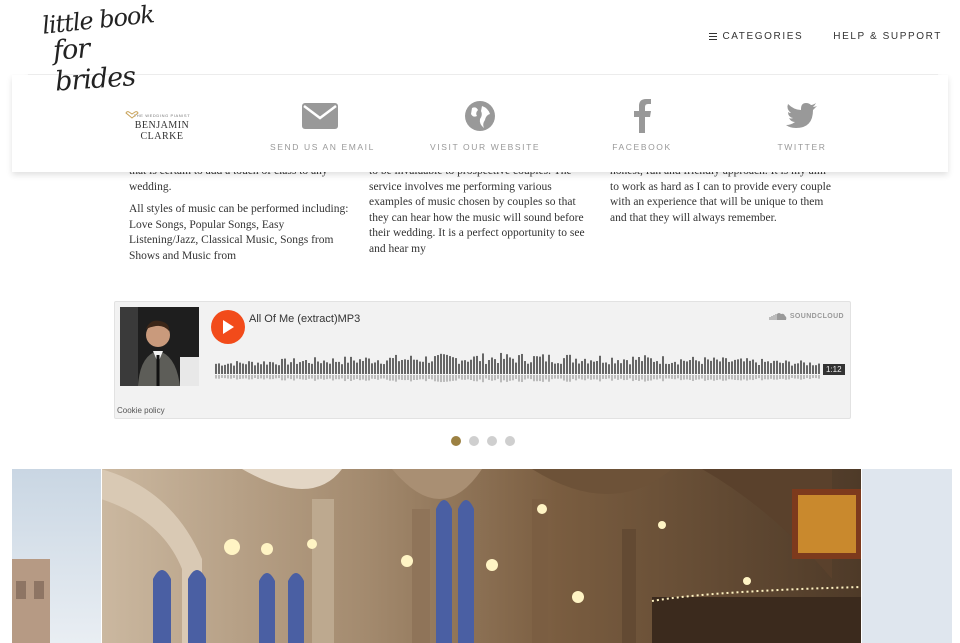 Image resolution: width=960 pixels, height=643 pixels. I want to click on play-icon, so click(228, 327).